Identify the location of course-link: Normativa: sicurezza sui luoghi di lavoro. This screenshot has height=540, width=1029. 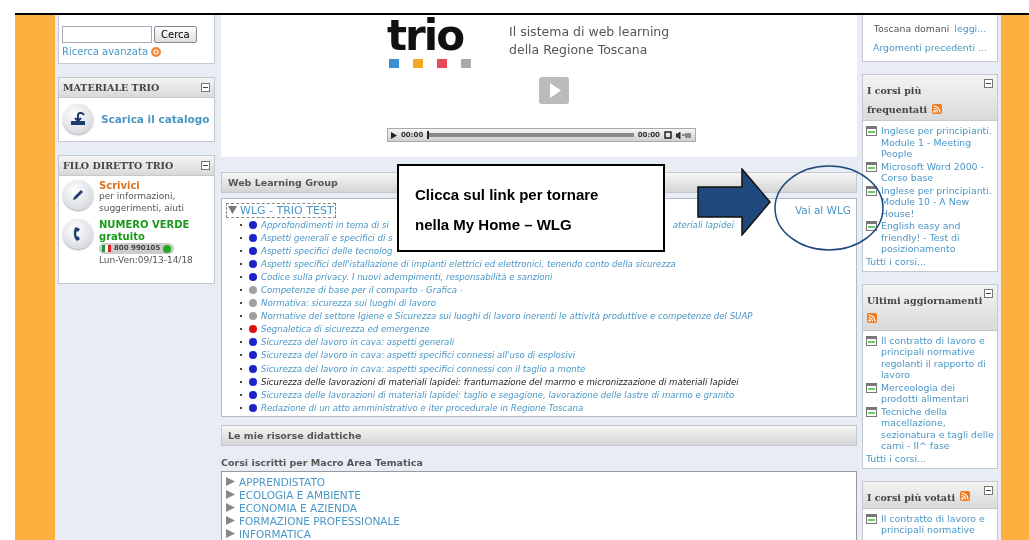
(348, 303).